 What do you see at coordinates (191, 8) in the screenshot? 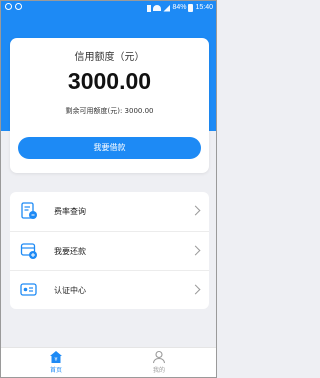
I see `battery-icon` at bounding box center [191, 8].